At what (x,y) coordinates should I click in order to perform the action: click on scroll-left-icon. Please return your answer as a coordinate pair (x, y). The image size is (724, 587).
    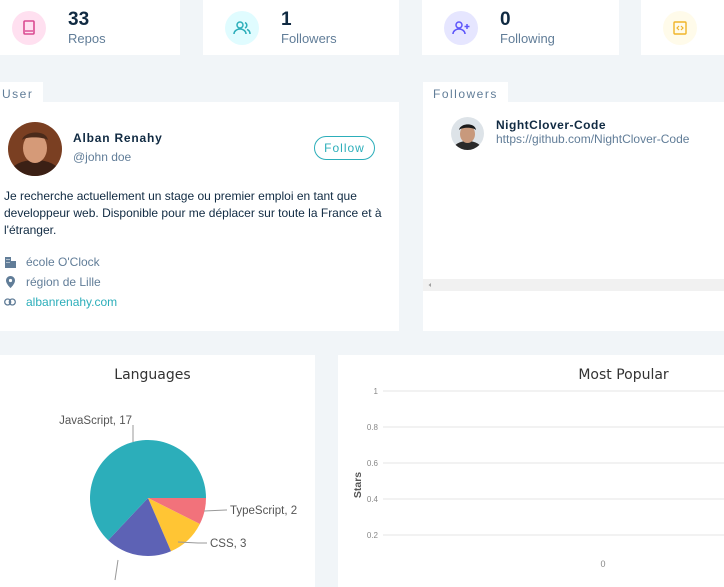
    Looking at the image, I should click on (430, 285).